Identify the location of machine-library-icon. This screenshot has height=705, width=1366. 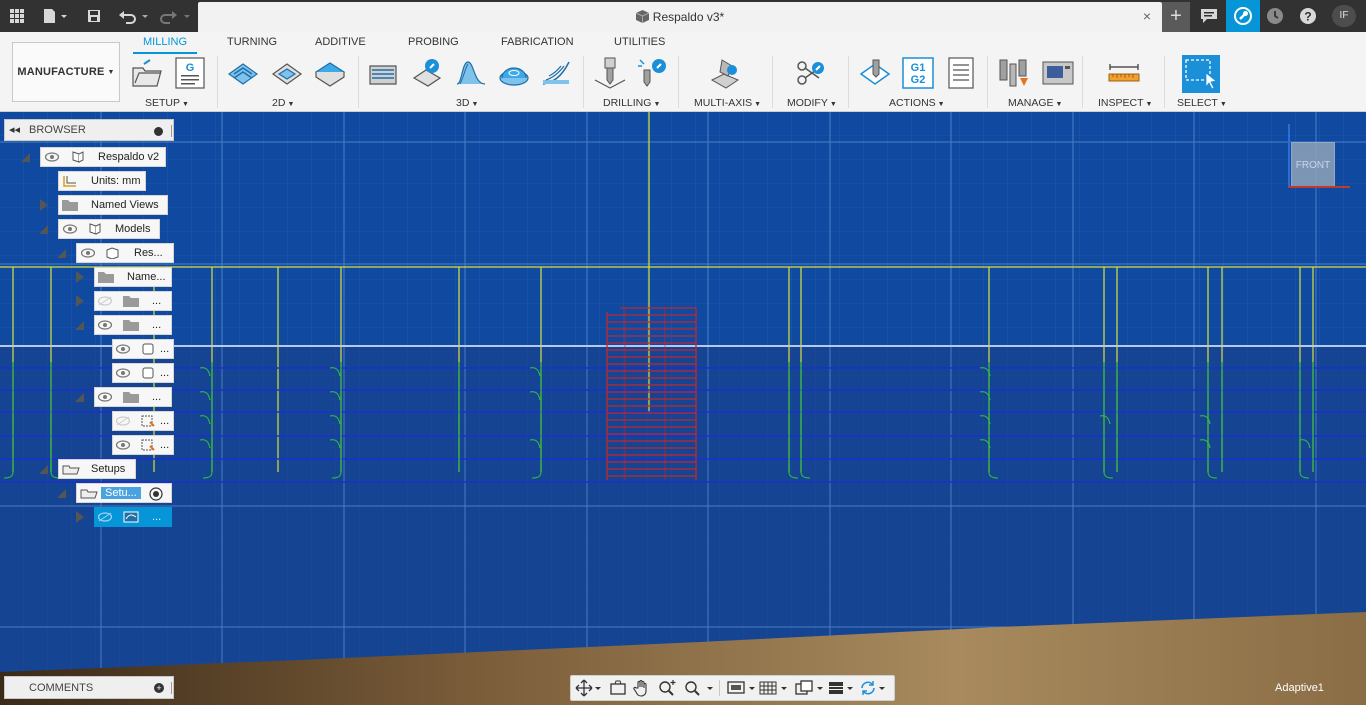
(1058, 73).